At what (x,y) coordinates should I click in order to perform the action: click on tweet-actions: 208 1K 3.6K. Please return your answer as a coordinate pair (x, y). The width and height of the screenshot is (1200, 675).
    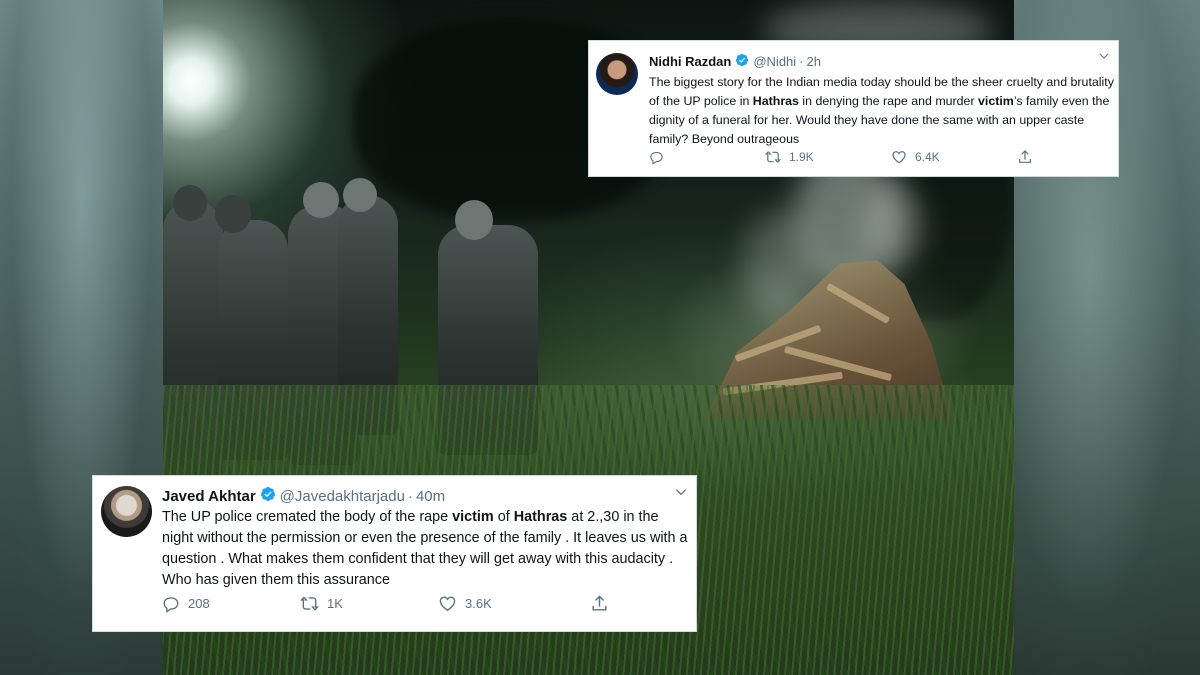
    Looking at the image, I should click on (385, 603).